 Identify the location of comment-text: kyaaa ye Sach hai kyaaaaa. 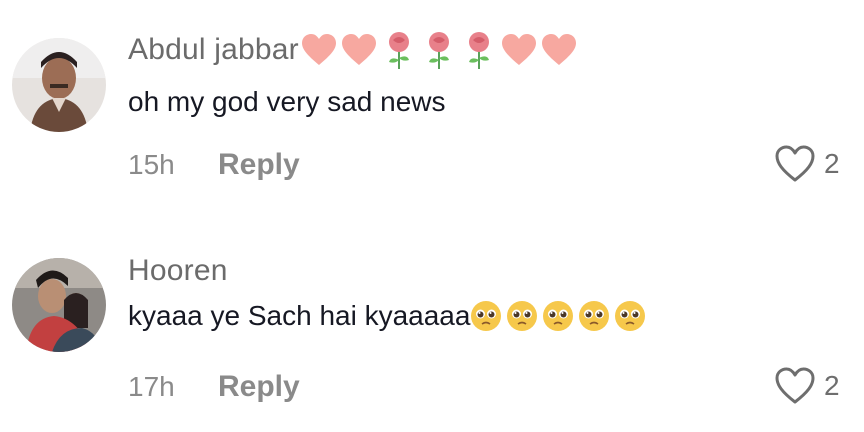
(387, 316).